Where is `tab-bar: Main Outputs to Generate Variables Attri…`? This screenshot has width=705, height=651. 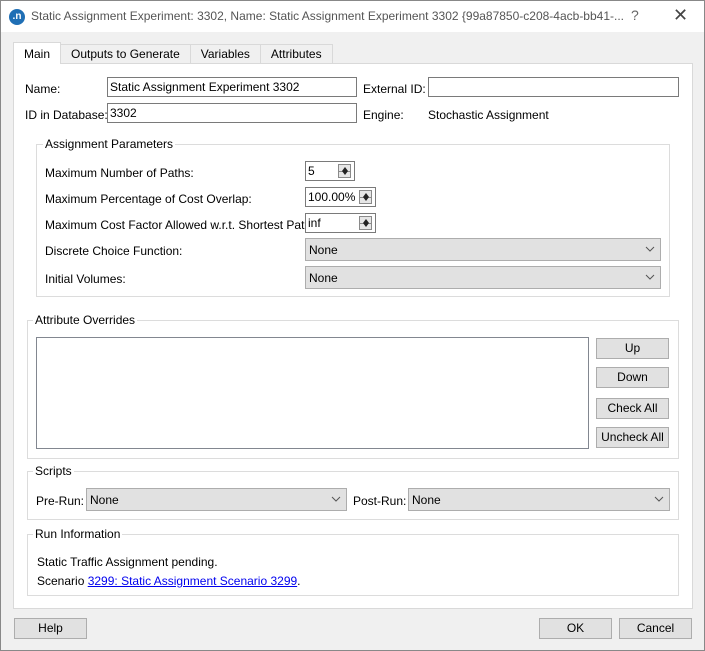
tab-bar: Main Outputs to Generate Variables Attri… is located at coordinates (173, 53).